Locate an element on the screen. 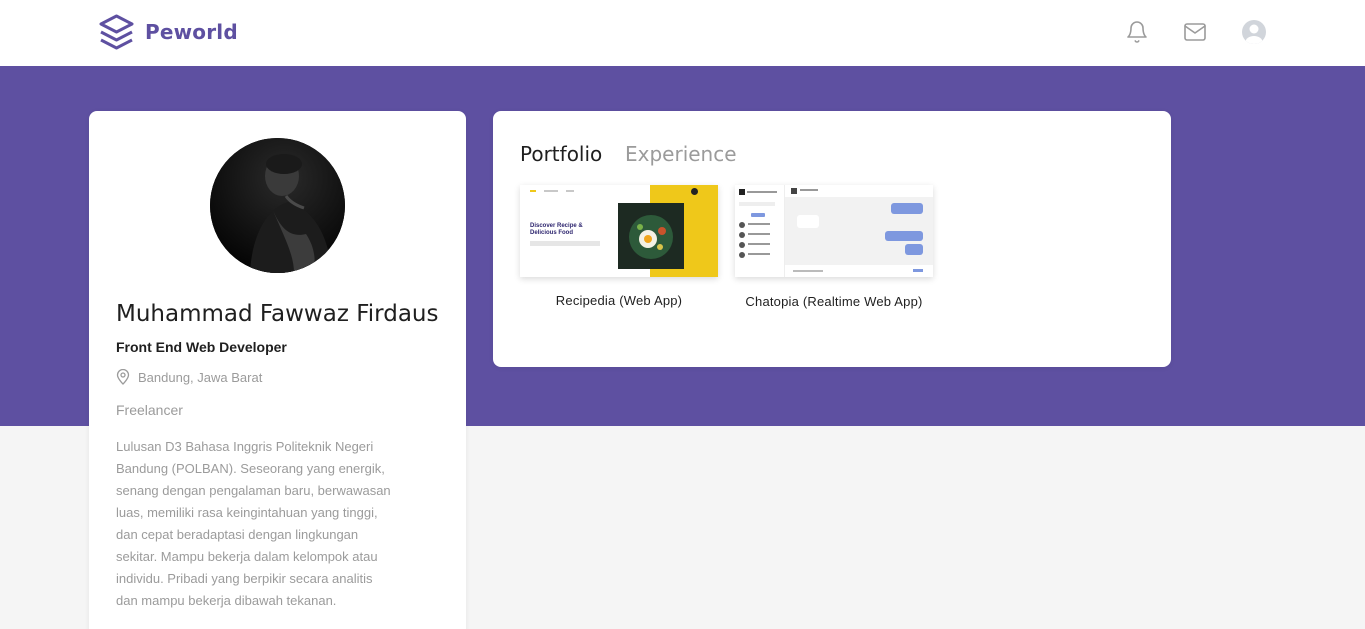 The height and width of the screenshot is (629, 1365). user-avatar is located at coordinates (1254, 32).